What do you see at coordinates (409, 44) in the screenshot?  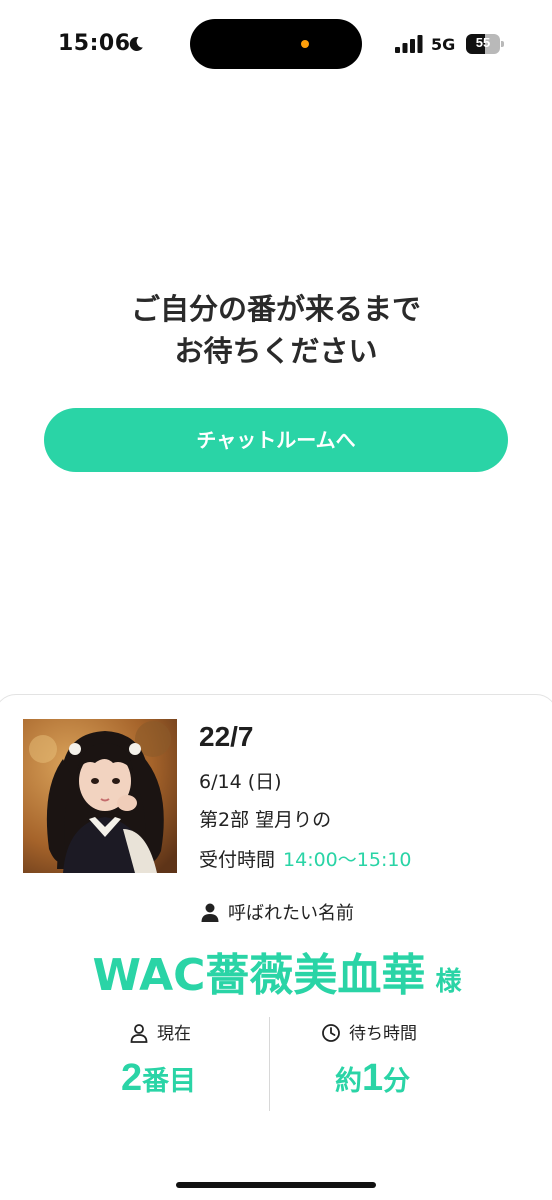 I see `signal-icon` at bounding box center [409, 44].